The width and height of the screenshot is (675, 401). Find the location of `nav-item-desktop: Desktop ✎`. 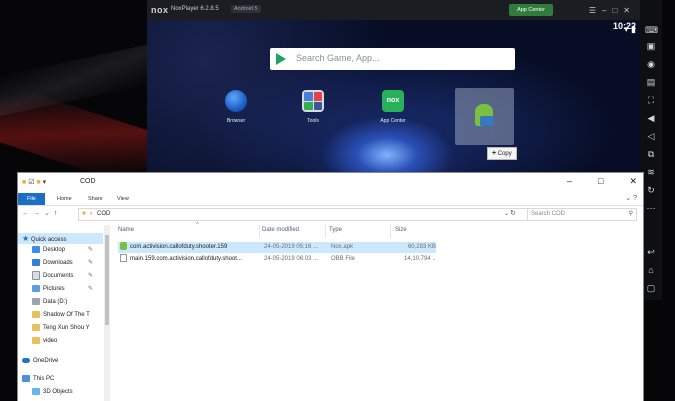

nav-item-desktop: Desktop ✎ is located at coordinates (62, 250).